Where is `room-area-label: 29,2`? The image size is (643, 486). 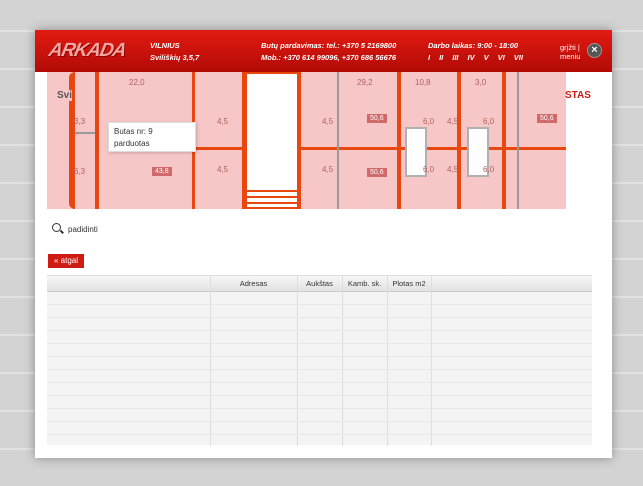 room-area-label: 29,2 is located at coordinates (365, 82).